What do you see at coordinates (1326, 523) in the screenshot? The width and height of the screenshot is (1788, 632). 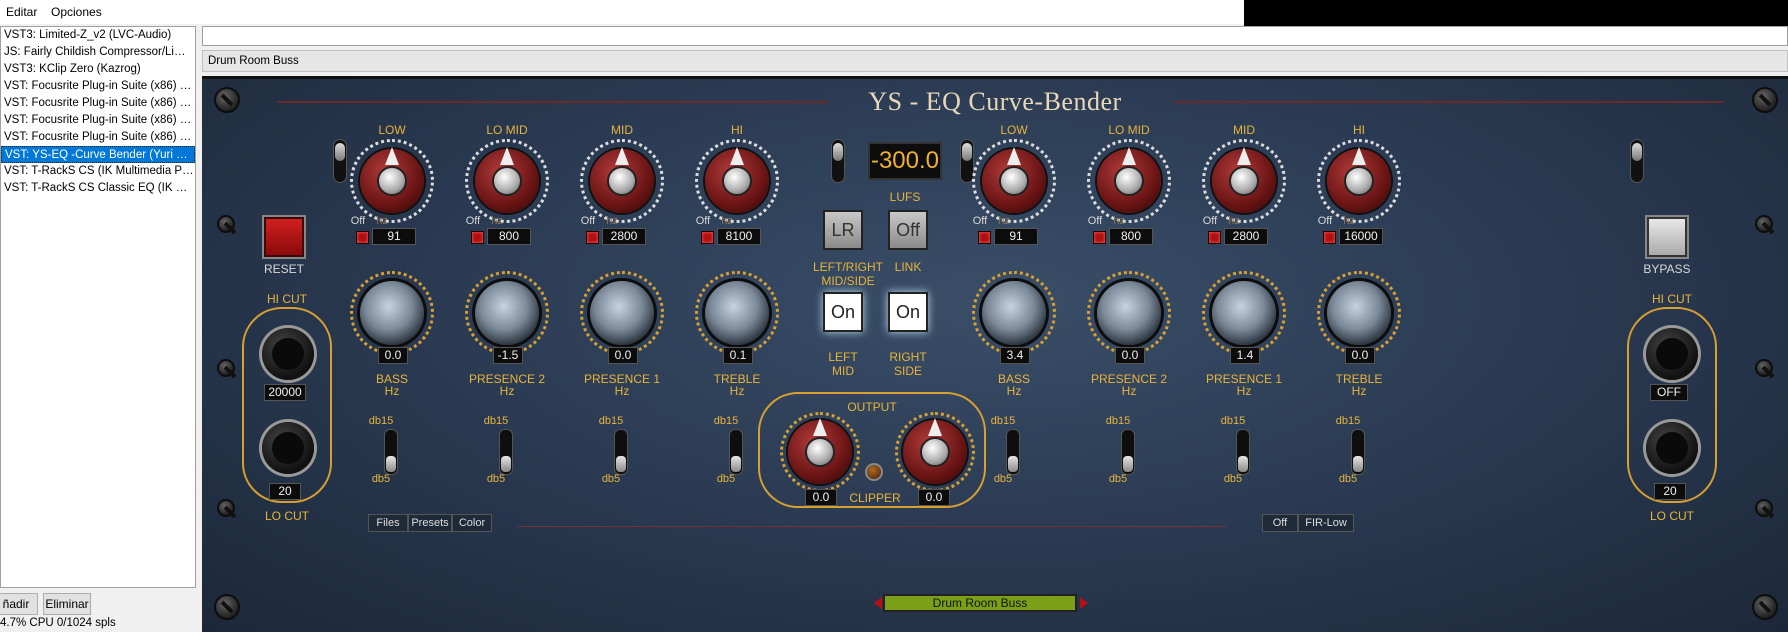 I see `fir-low-button: FIR-Low` at bounding box center [1326, 523].